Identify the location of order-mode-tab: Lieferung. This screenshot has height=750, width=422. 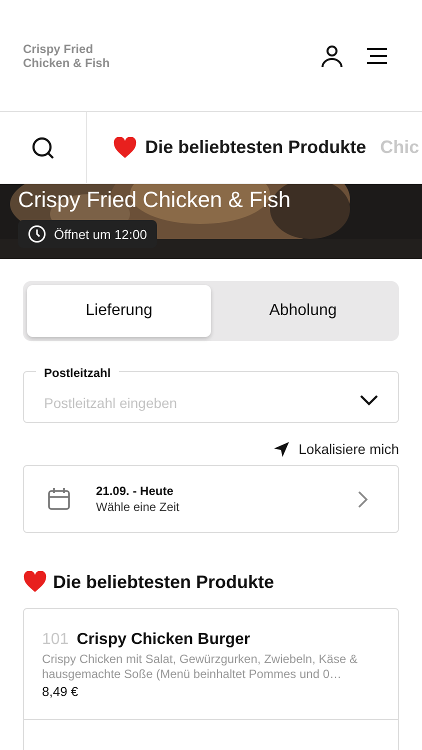
(119, 311).